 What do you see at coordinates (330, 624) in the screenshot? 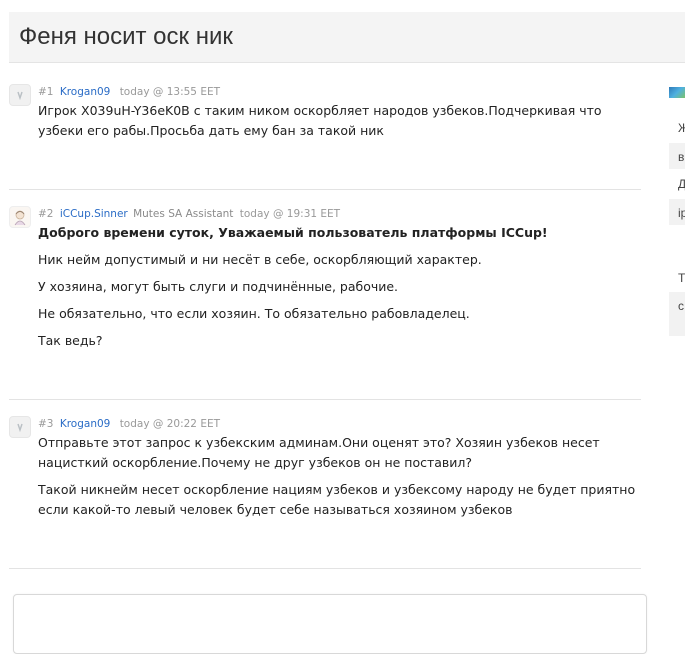
I see `reply-editor` at bounding box center [330, 624].